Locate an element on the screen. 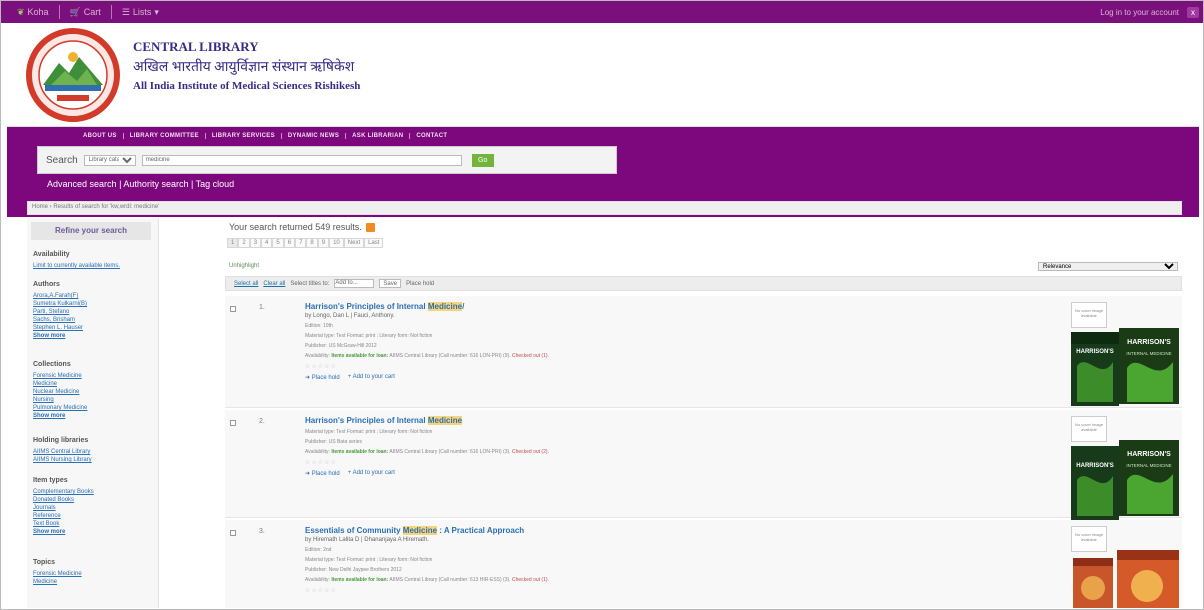  tag-cloud-link: Tag cloud is located at coordinates (215, 184).